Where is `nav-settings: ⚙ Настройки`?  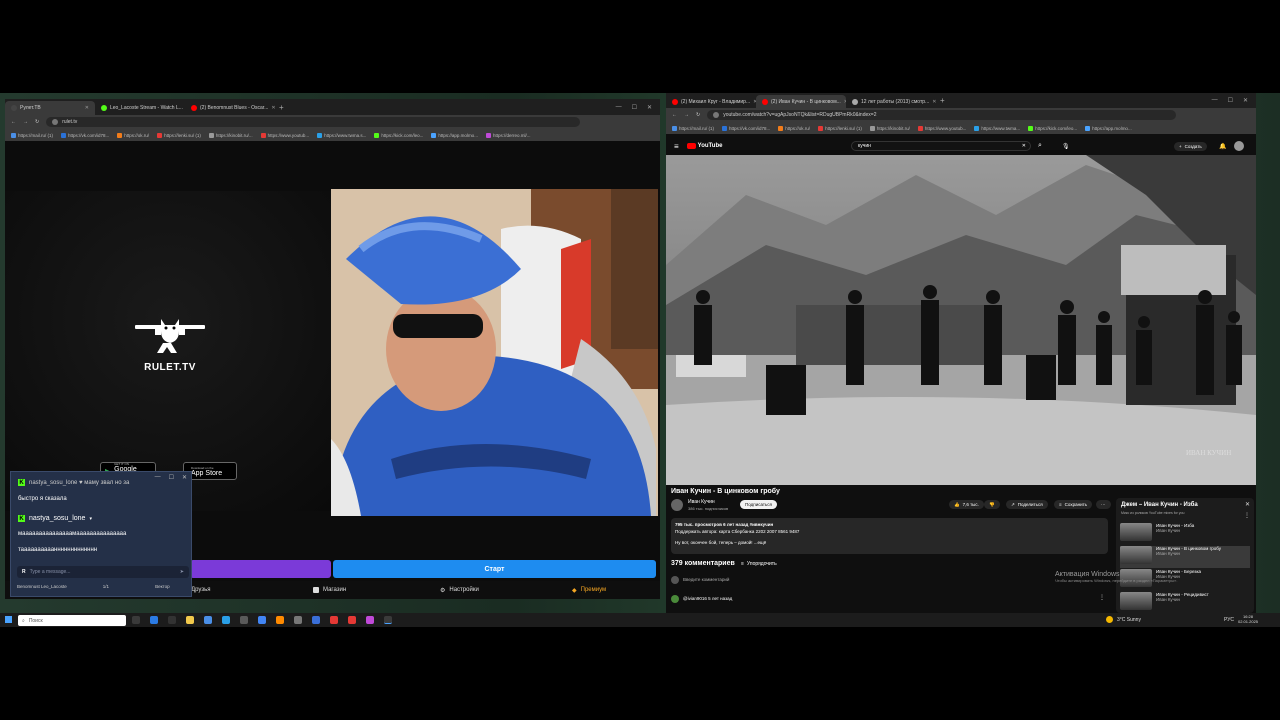
nav-settings: ⚙ Настройки is located at coordinates (459, 590).